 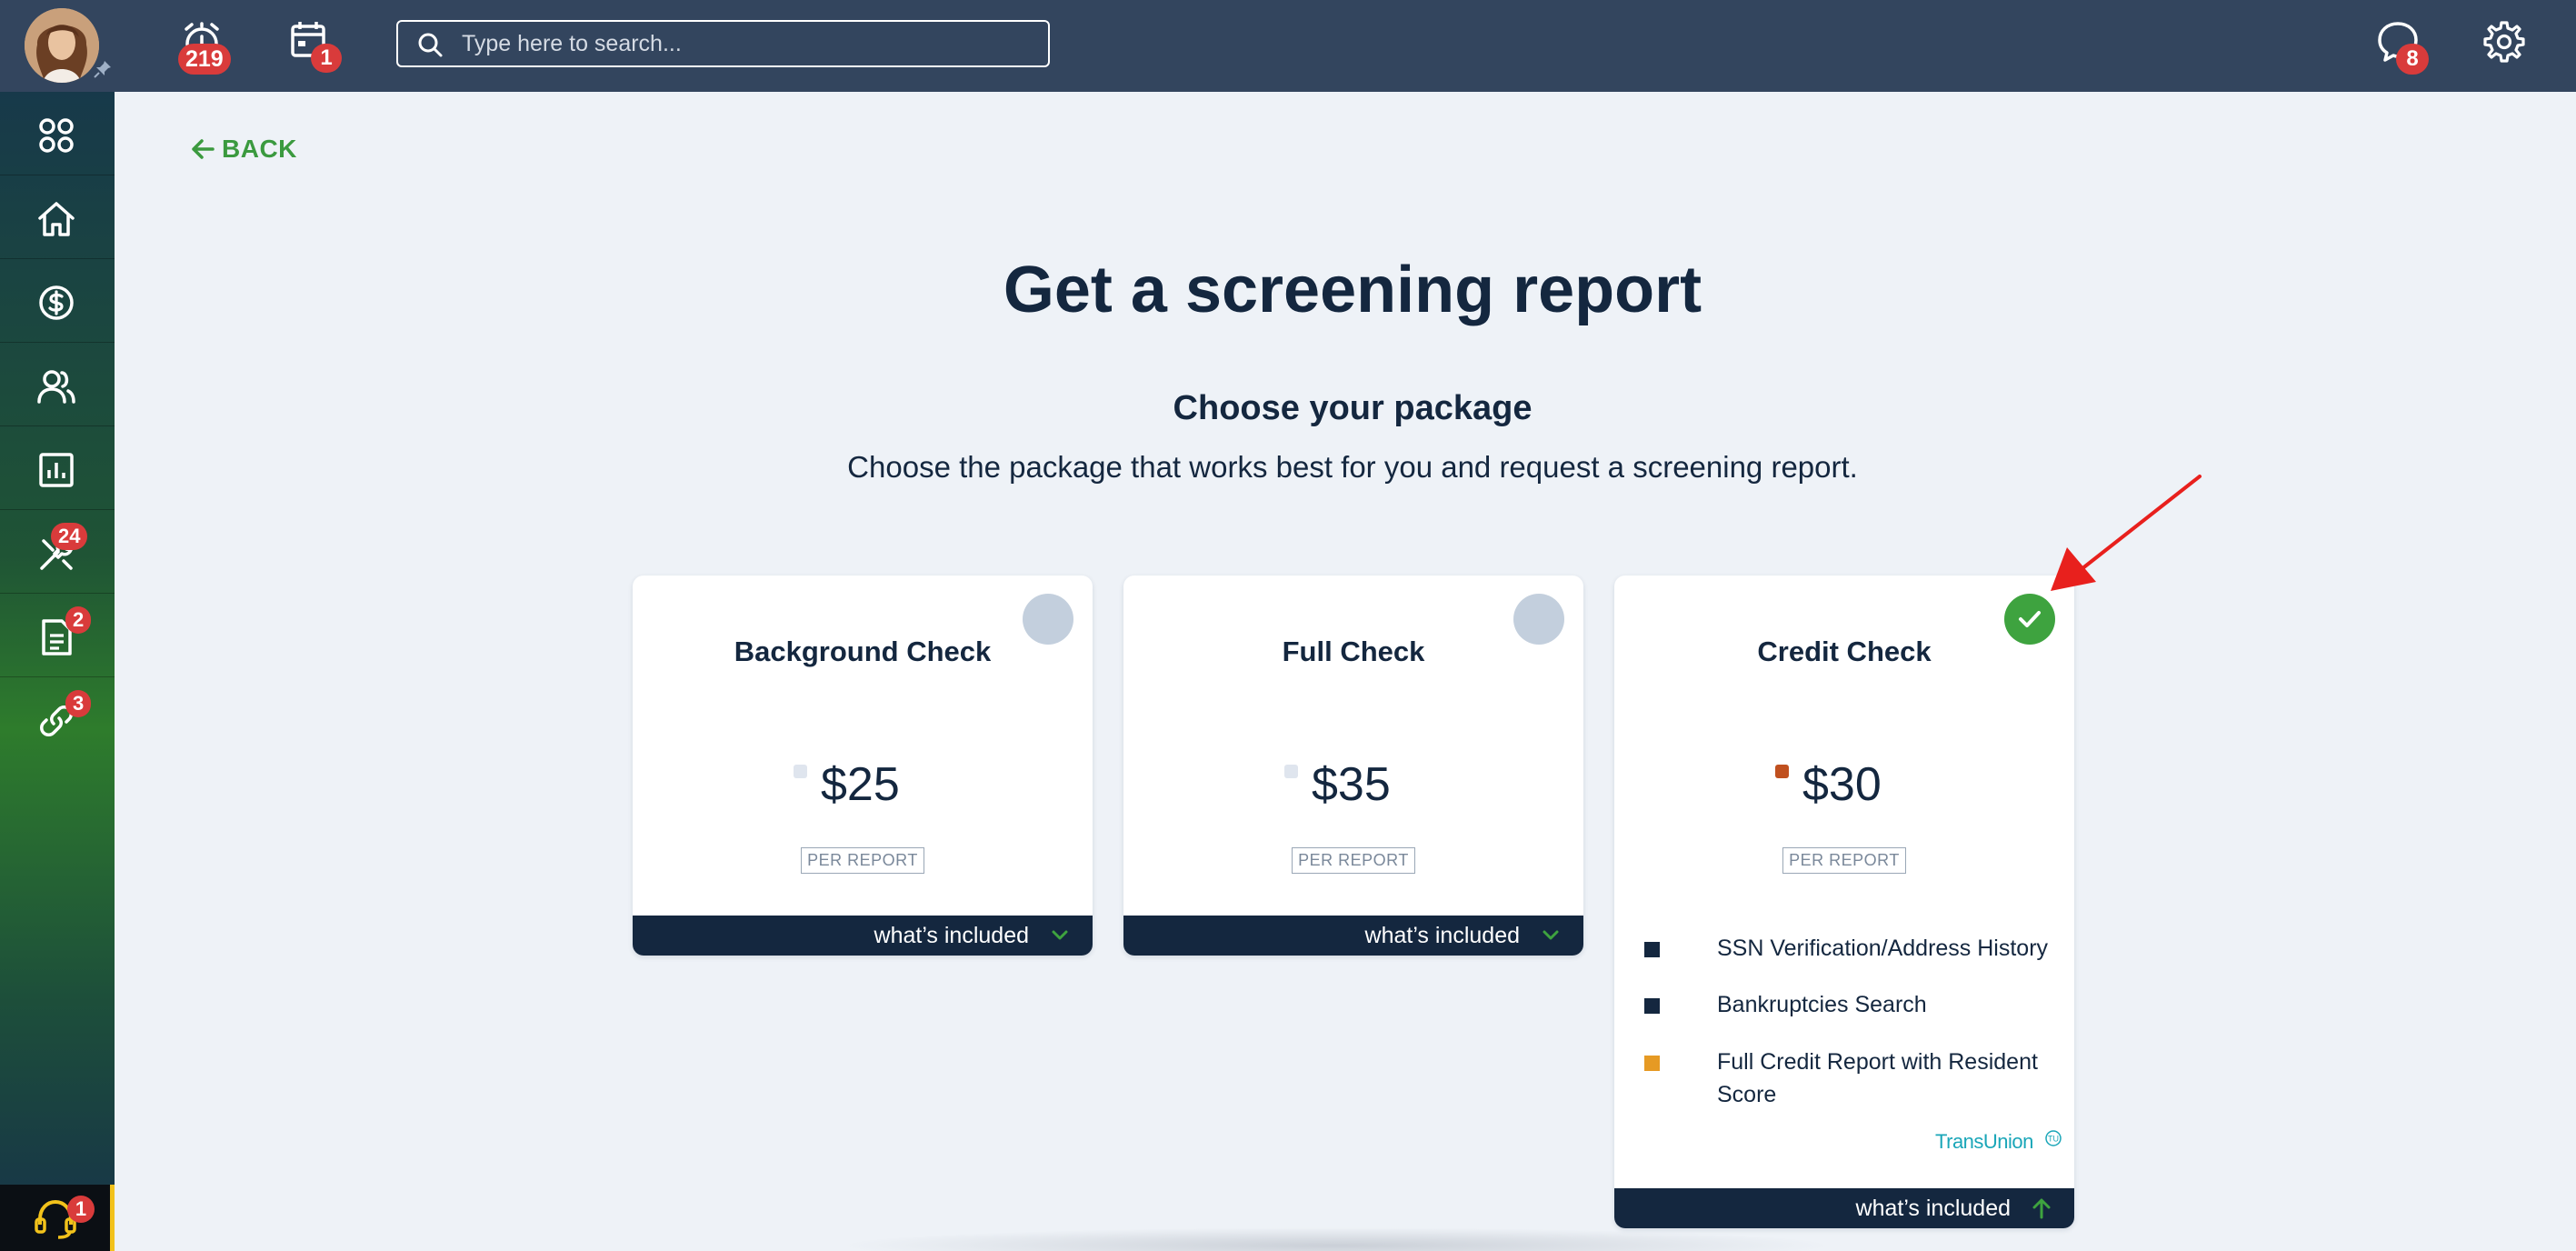 I want to click on sidebar-item-apps, so click(x=57, y=133).